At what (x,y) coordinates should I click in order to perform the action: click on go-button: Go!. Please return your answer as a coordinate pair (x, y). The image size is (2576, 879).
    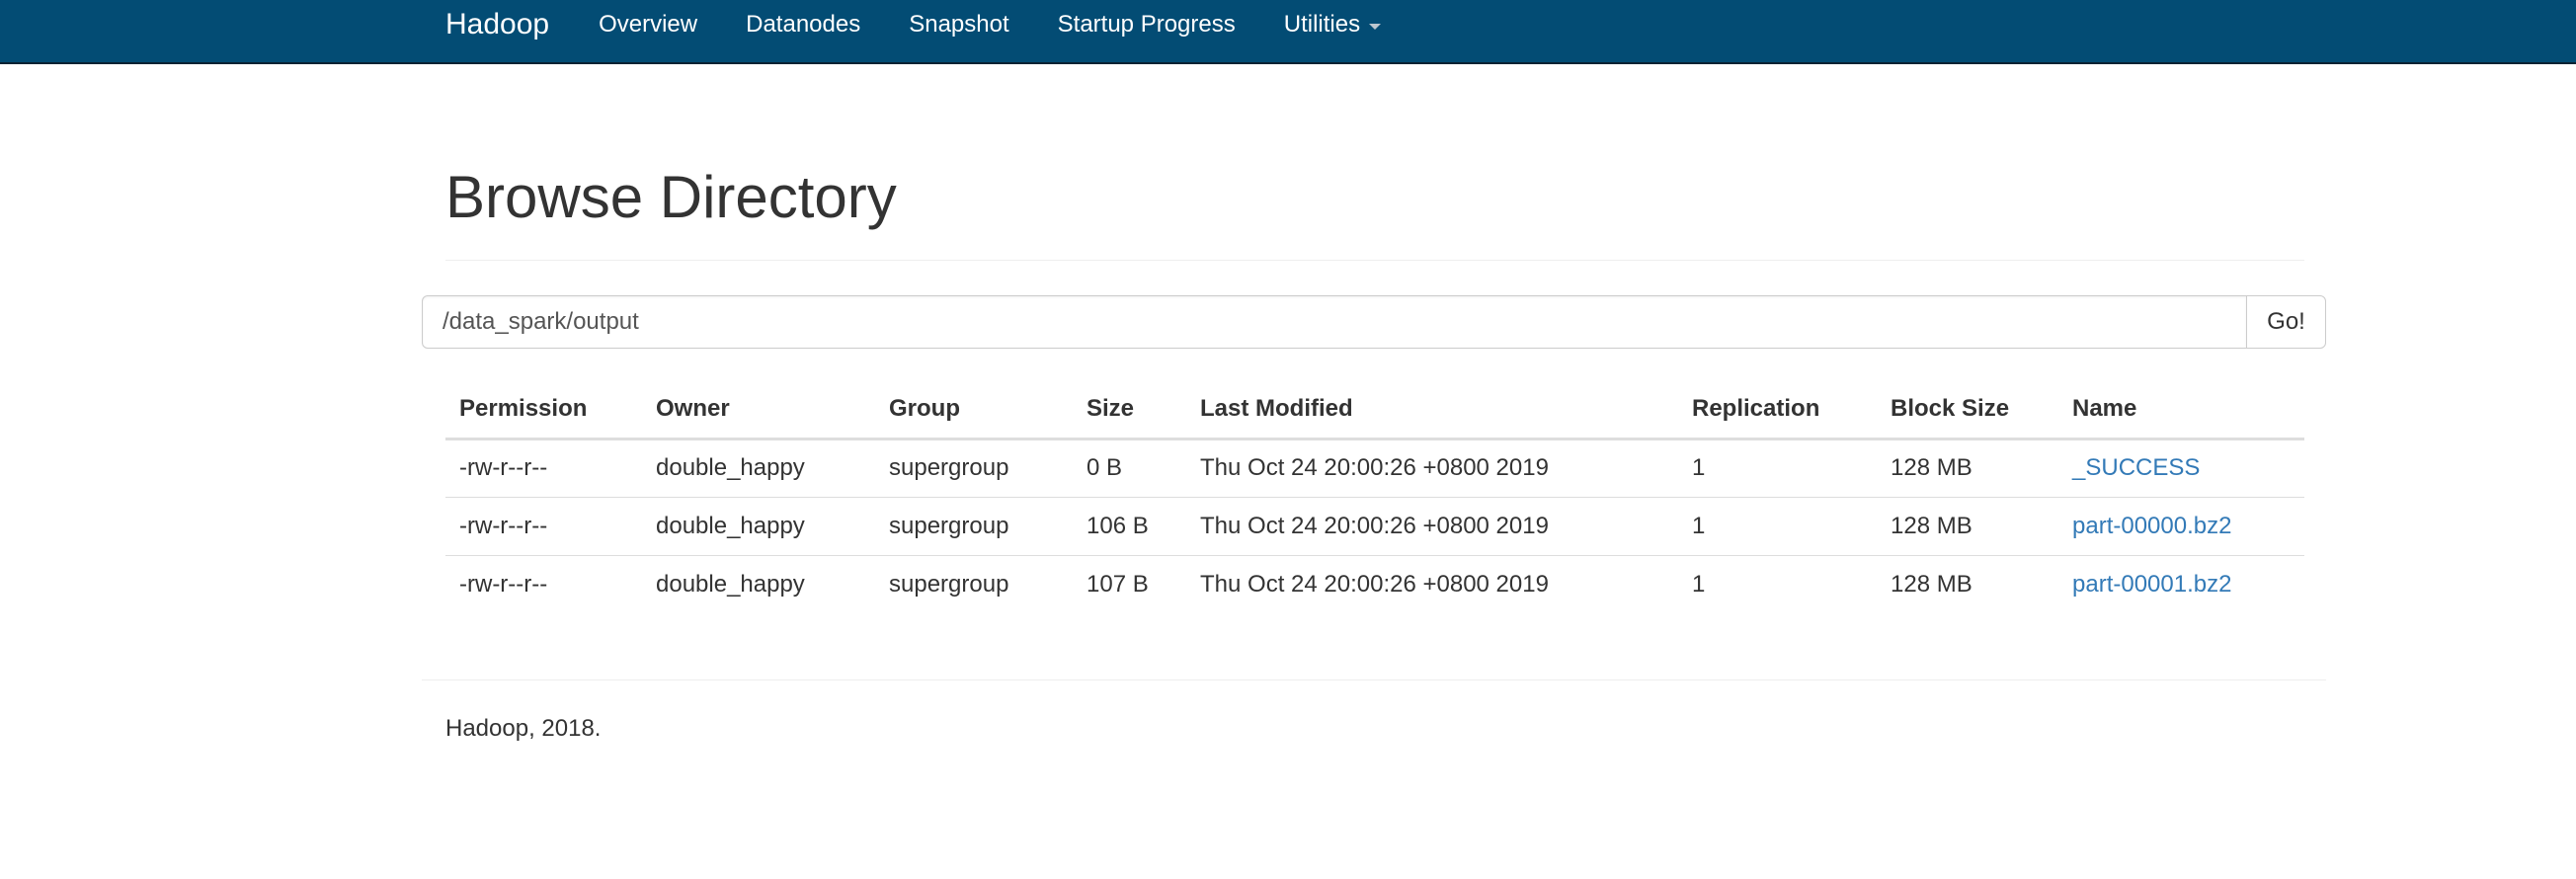
    Looking at the image, I should click on (2286, 322).